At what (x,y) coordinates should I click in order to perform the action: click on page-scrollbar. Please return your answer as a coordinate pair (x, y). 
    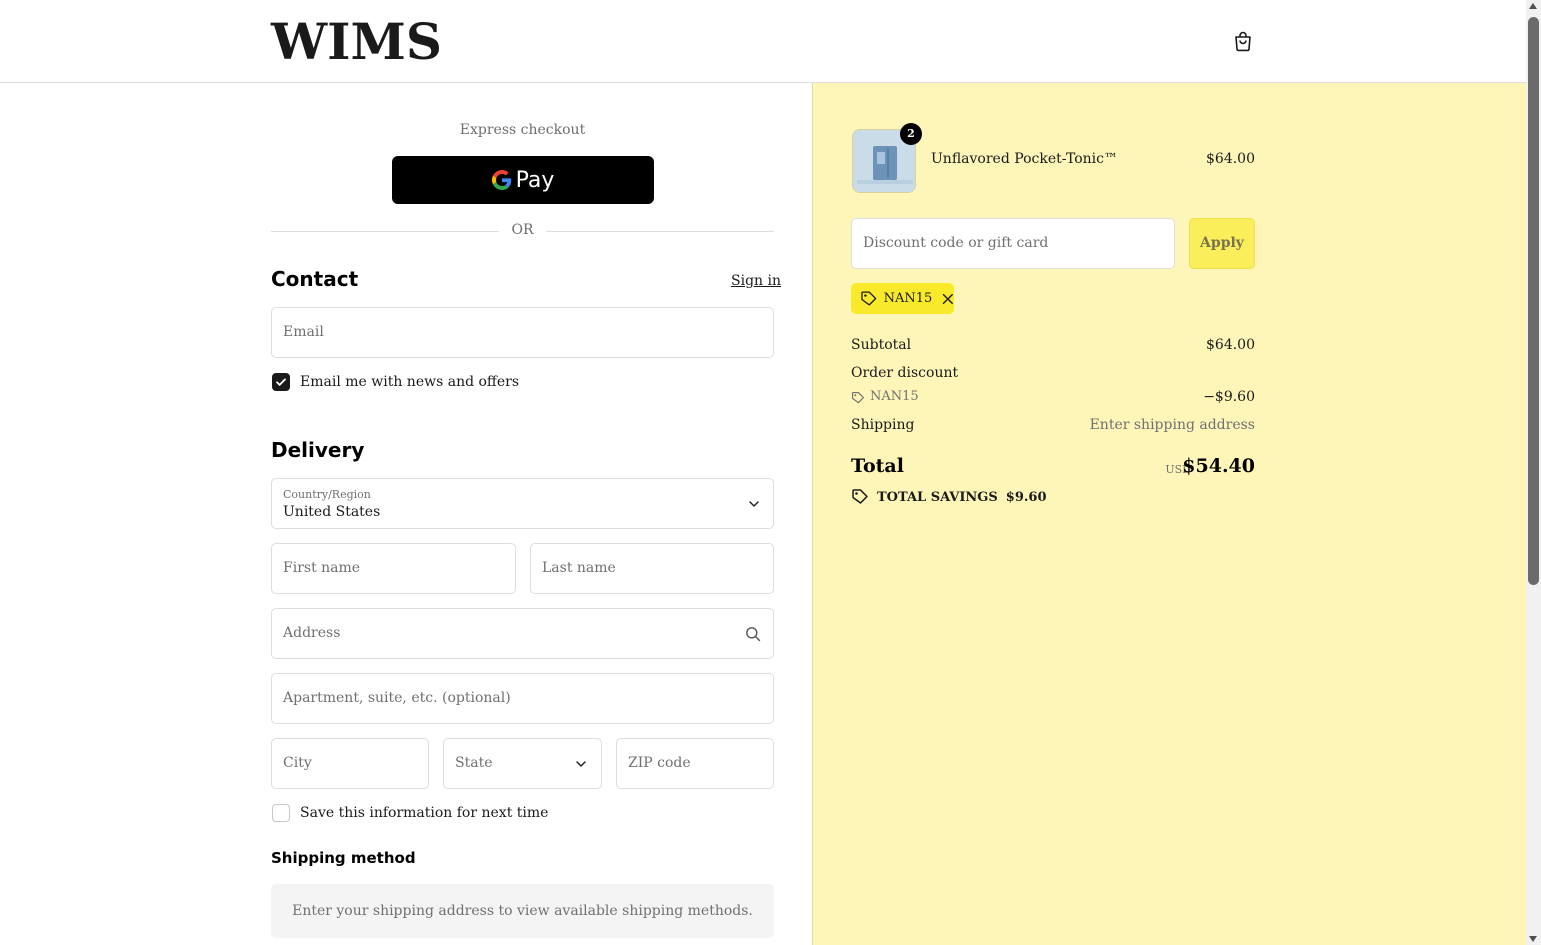
    Looking at the image, I should click on (1533, 472).